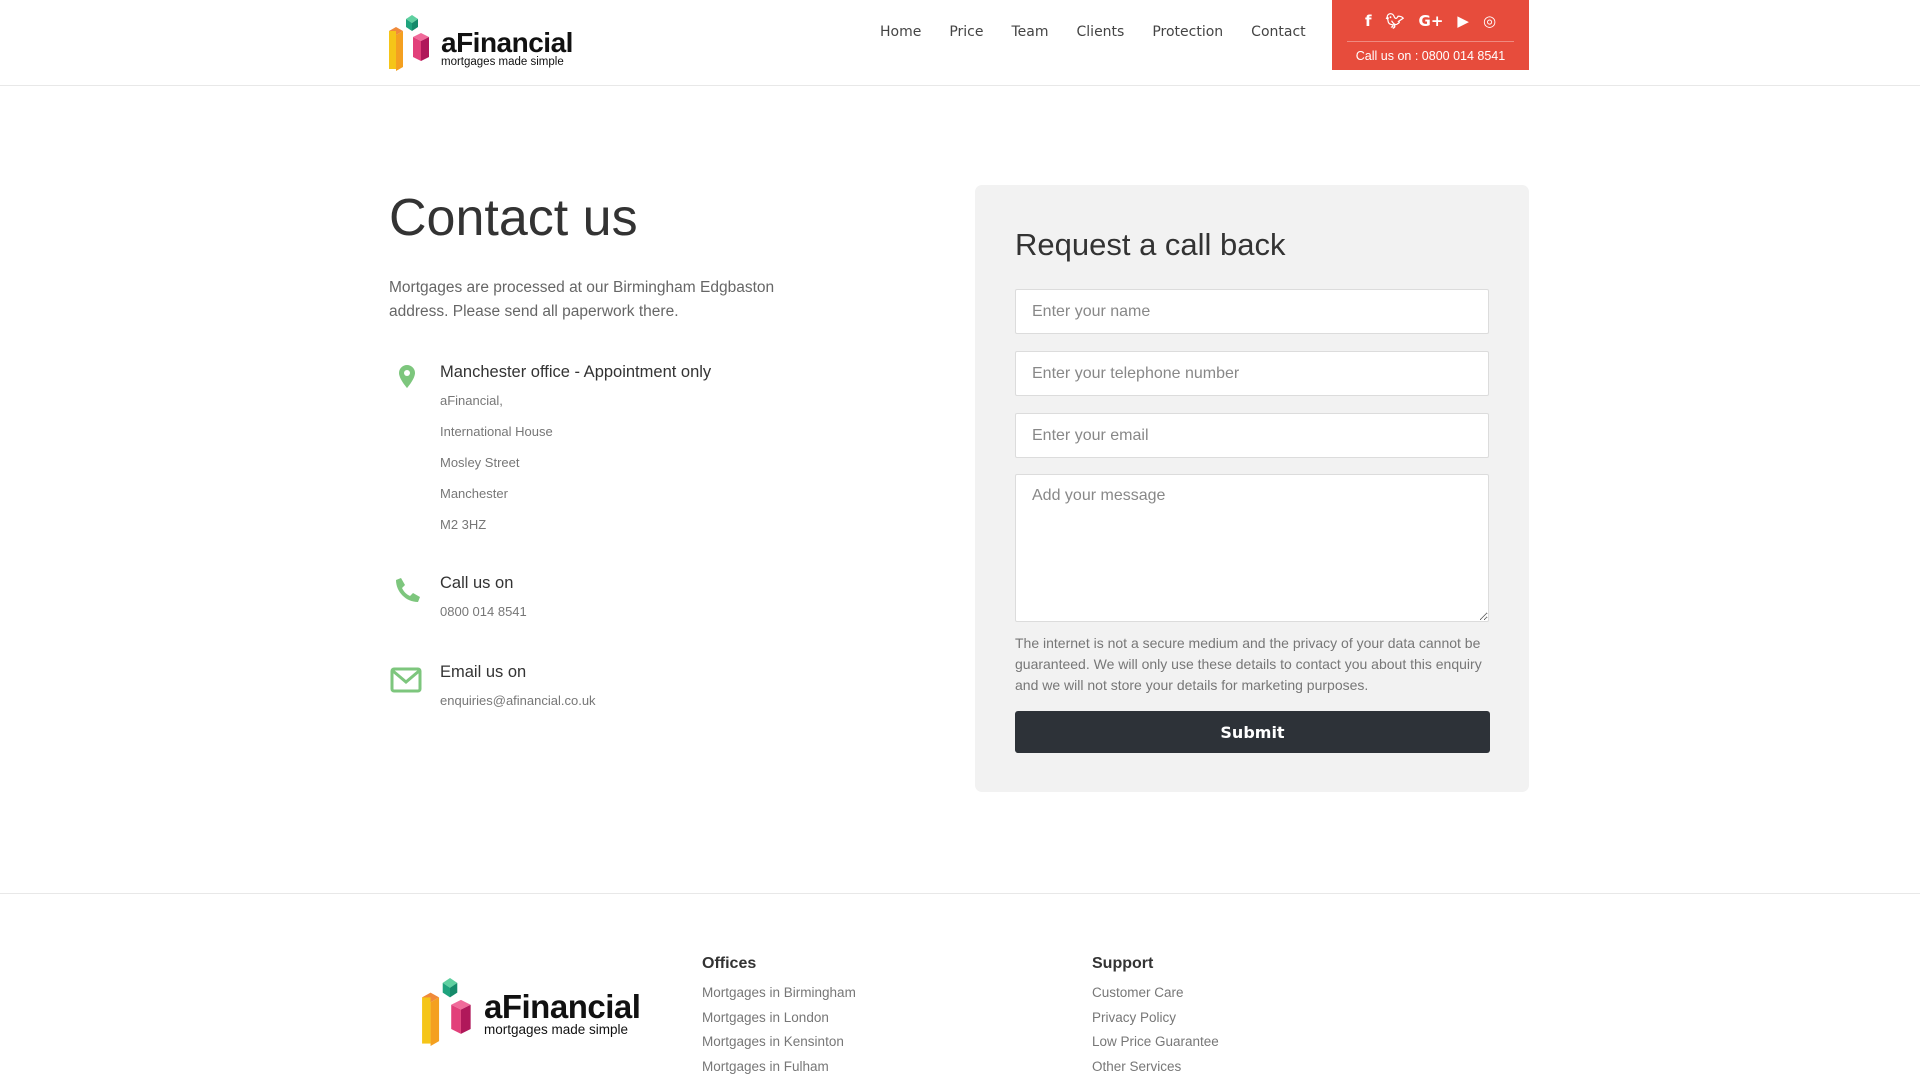  What do you see at coordinates (1150, 245) in the screenshot?
I see `form-title: Request a call back` at bounding box center [1150, 245].